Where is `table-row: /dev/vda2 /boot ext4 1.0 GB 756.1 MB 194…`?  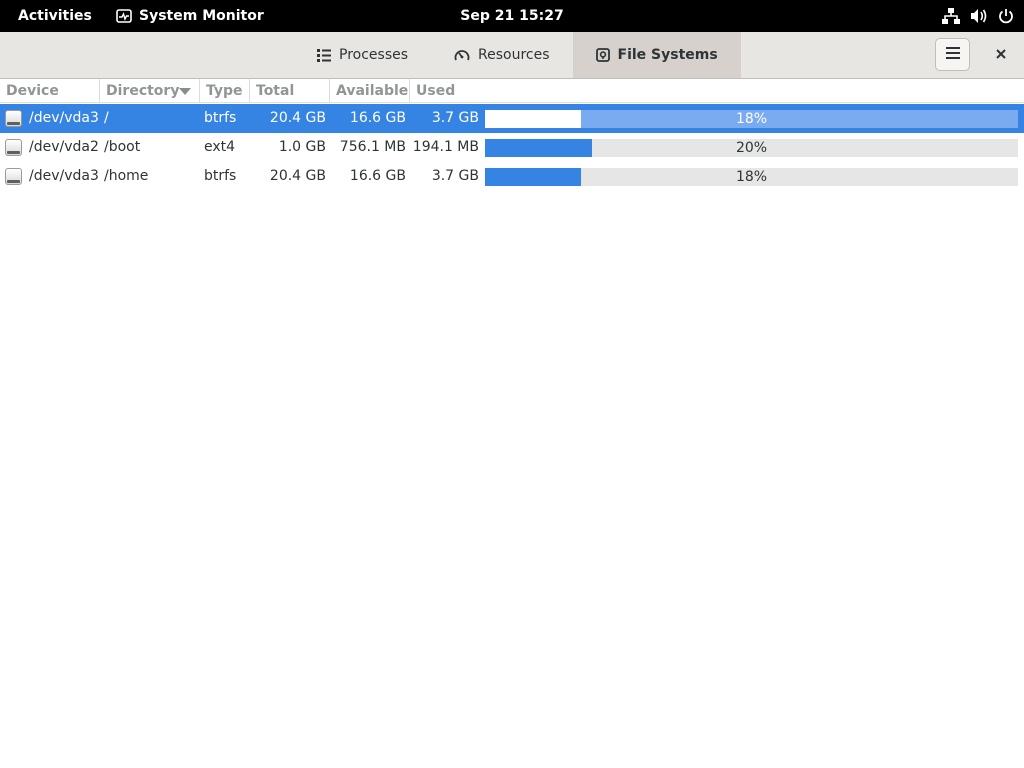 table-row: /dev/vda2 /boot ext4 1.0 GB 756.1 MB 194… is located at coordinates (512, 147).